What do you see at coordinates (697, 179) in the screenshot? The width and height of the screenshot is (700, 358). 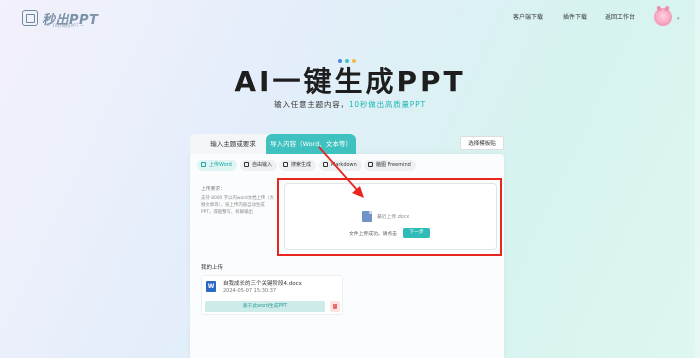 I see `page-scrollbar` at bounding box center [697, 179].